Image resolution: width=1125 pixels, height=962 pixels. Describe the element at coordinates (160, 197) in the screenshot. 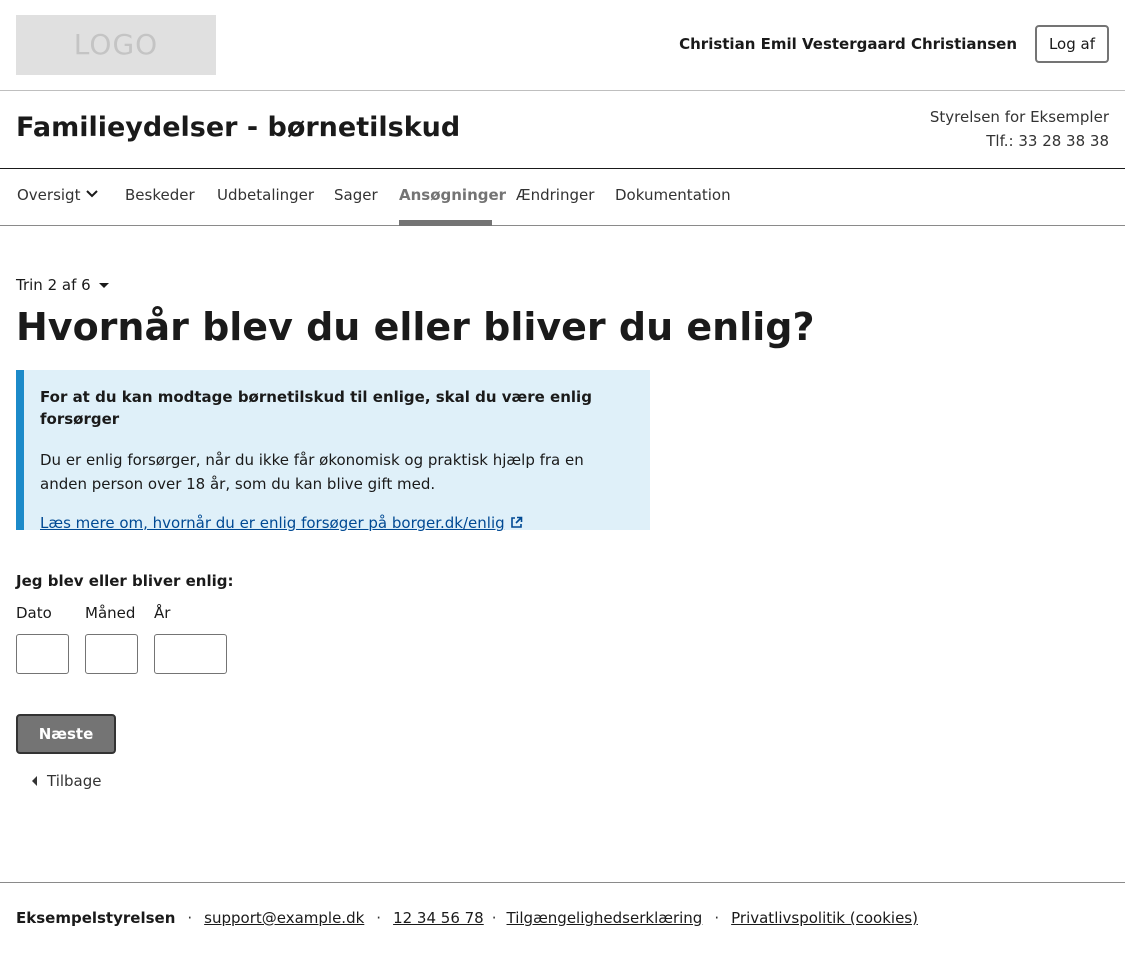

I see `nav-item-beskeder: Beskeder` at that location.